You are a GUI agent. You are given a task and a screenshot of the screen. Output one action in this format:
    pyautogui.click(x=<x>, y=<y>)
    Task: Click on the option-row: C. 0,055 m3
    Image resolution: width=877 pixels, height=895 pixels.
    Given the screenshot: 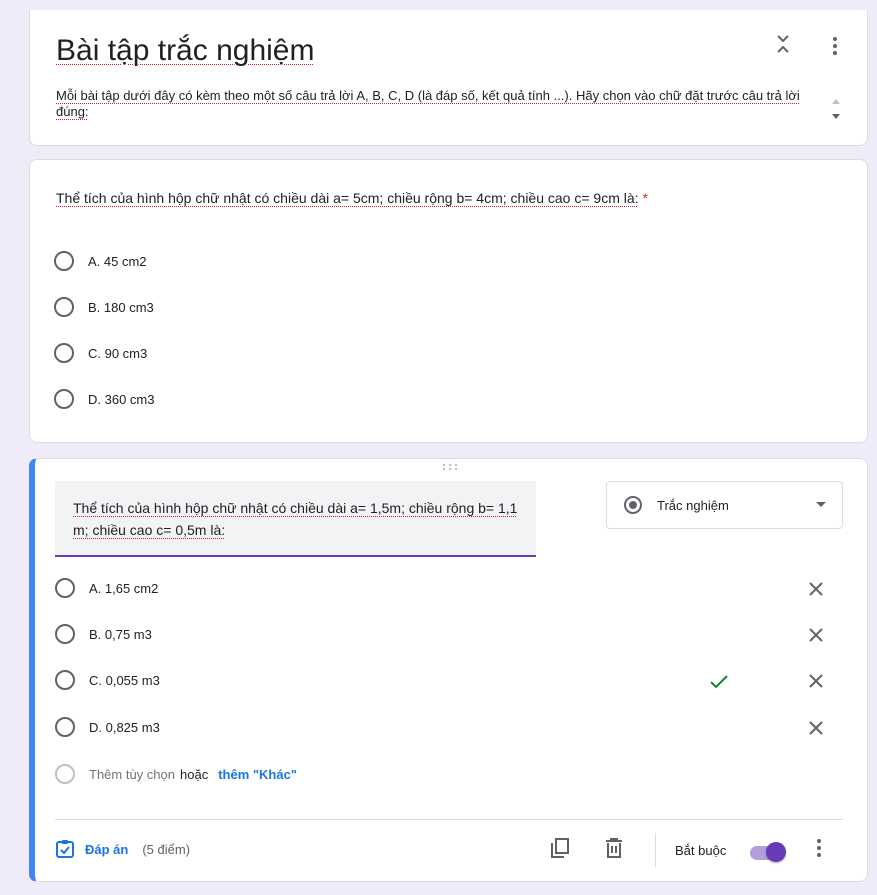 What is the action you would take?
    pyautogui.click(x=107, y=680)
    